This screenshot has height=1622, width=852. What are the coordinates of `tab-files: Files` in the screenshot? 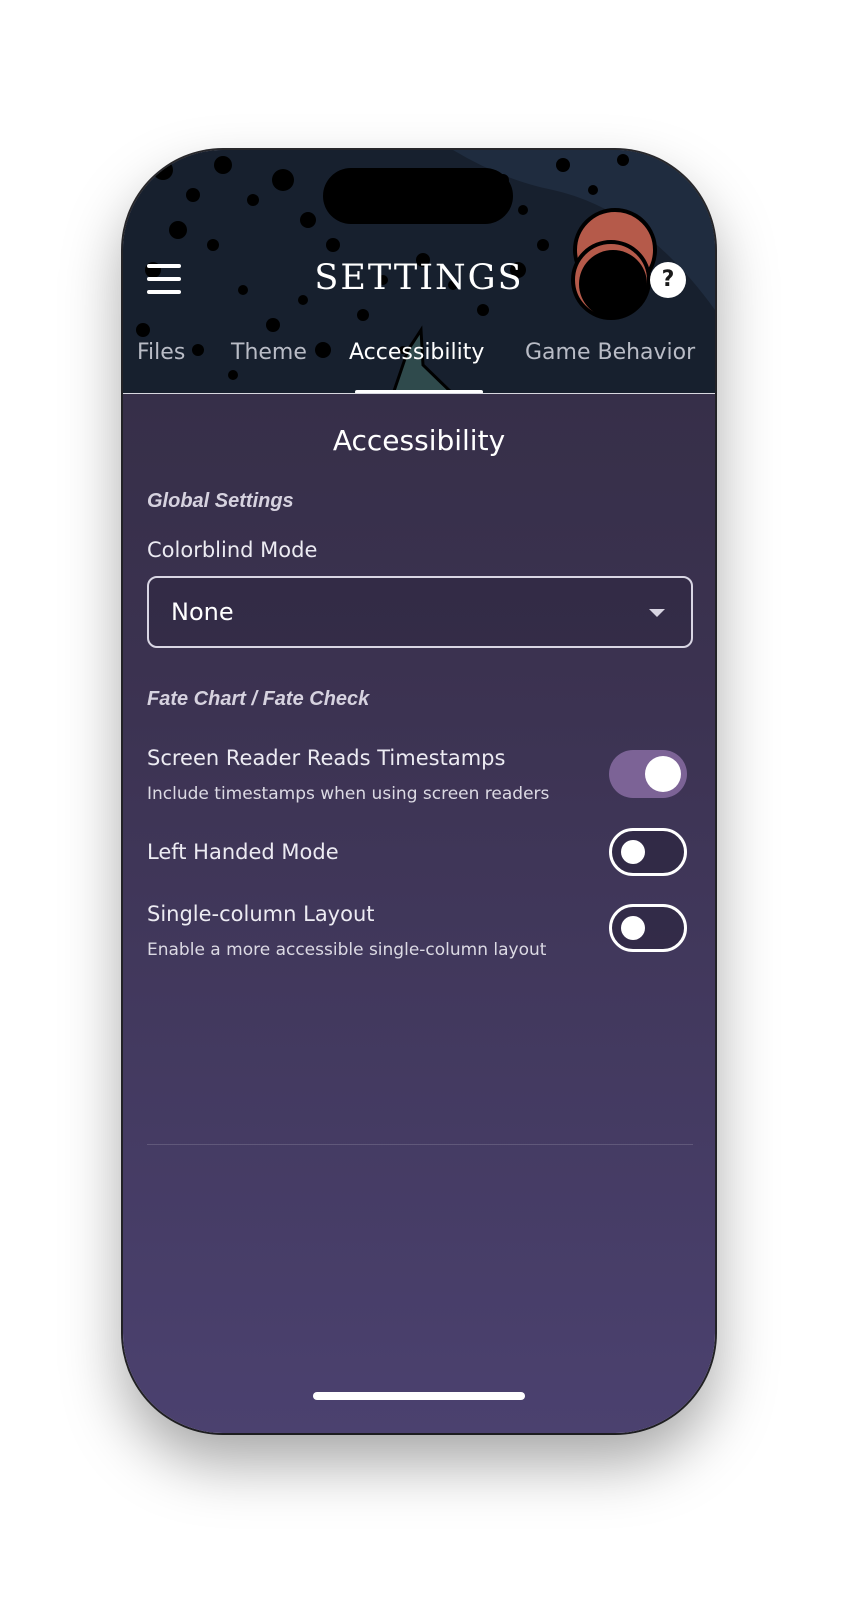 It's located at (161, 352).